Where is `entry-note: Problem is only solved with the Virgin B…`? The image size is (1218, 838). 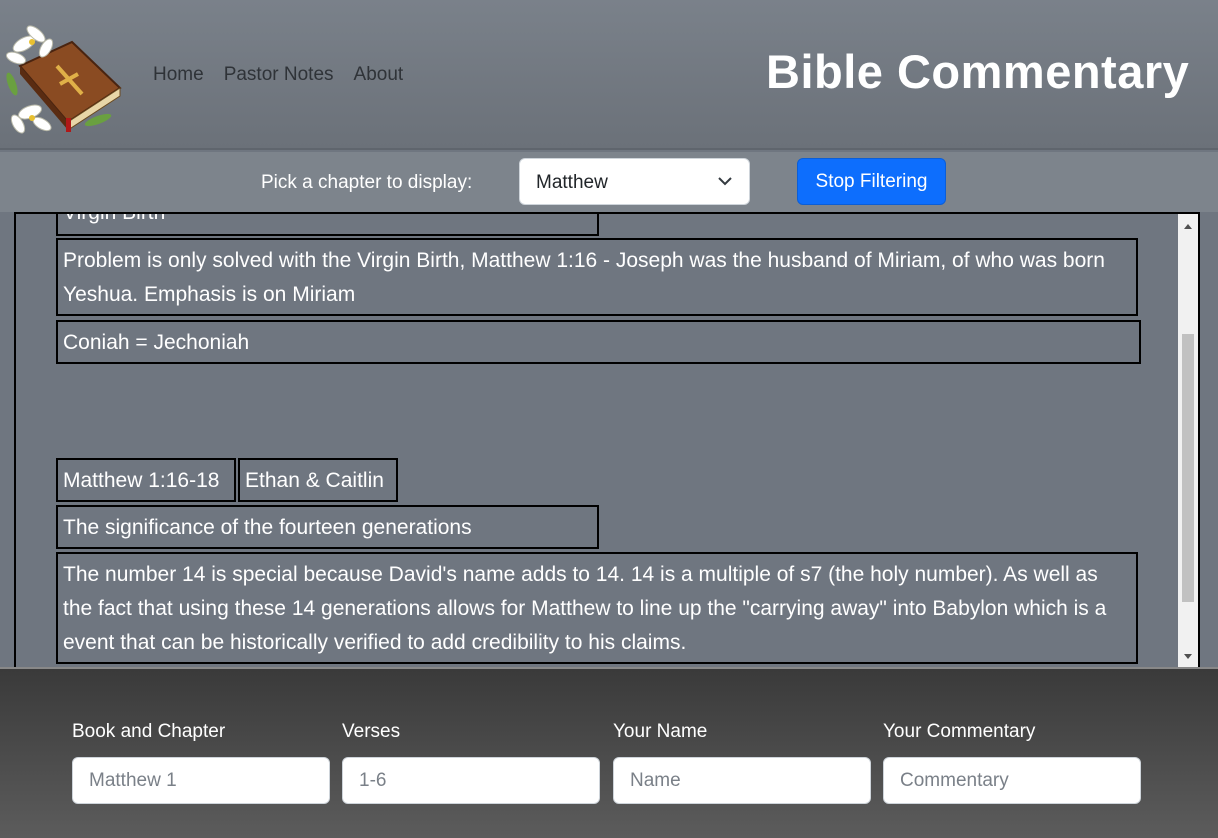 entry-note: Problem is only solved with the Virgin B… is located at coordinates (597, 277).